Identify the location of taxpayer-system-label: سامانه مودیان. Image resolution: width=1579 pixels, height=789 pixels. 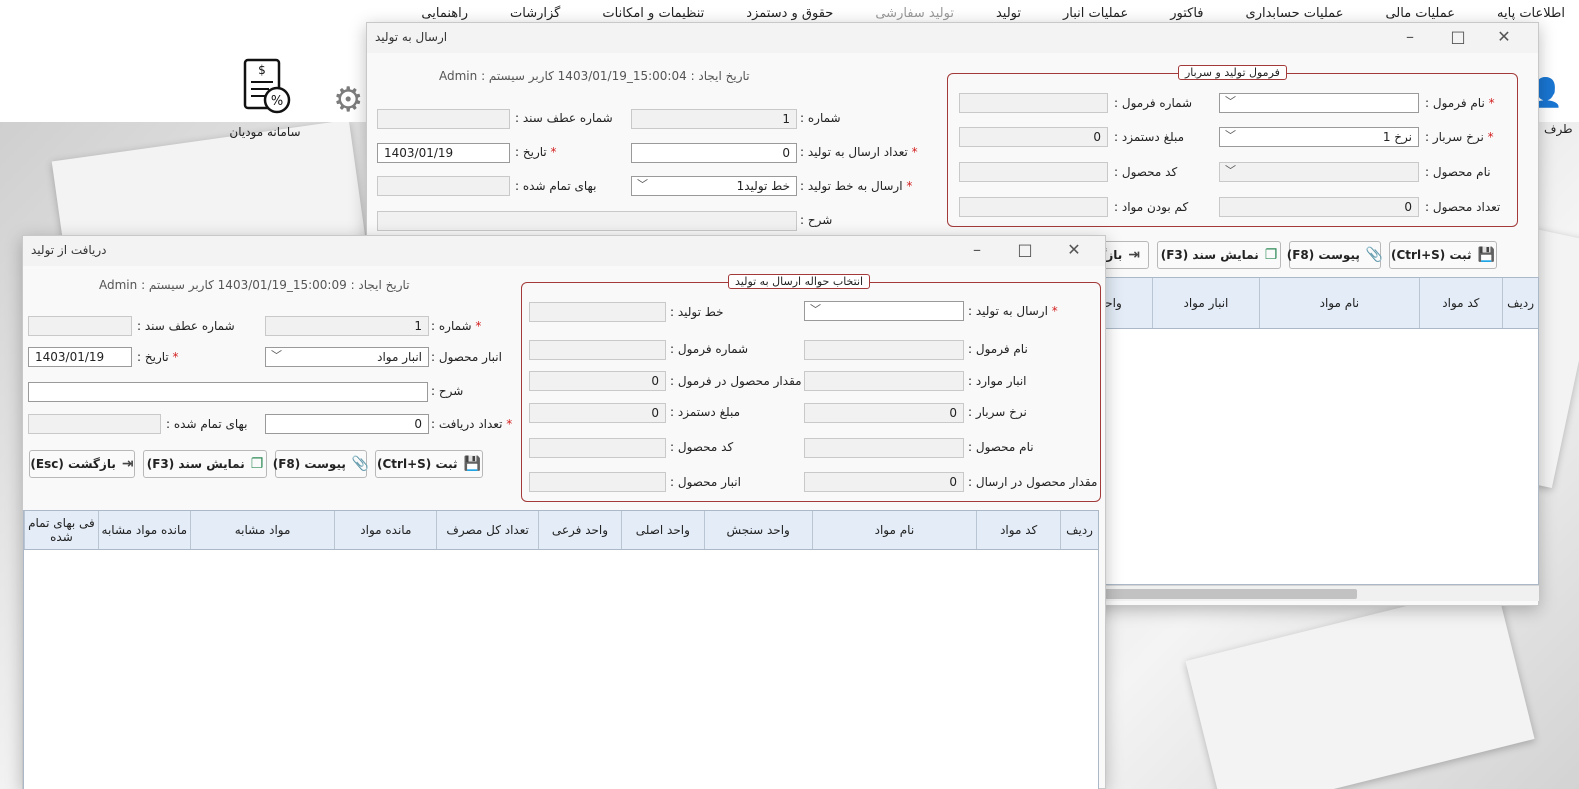
(265, 132).